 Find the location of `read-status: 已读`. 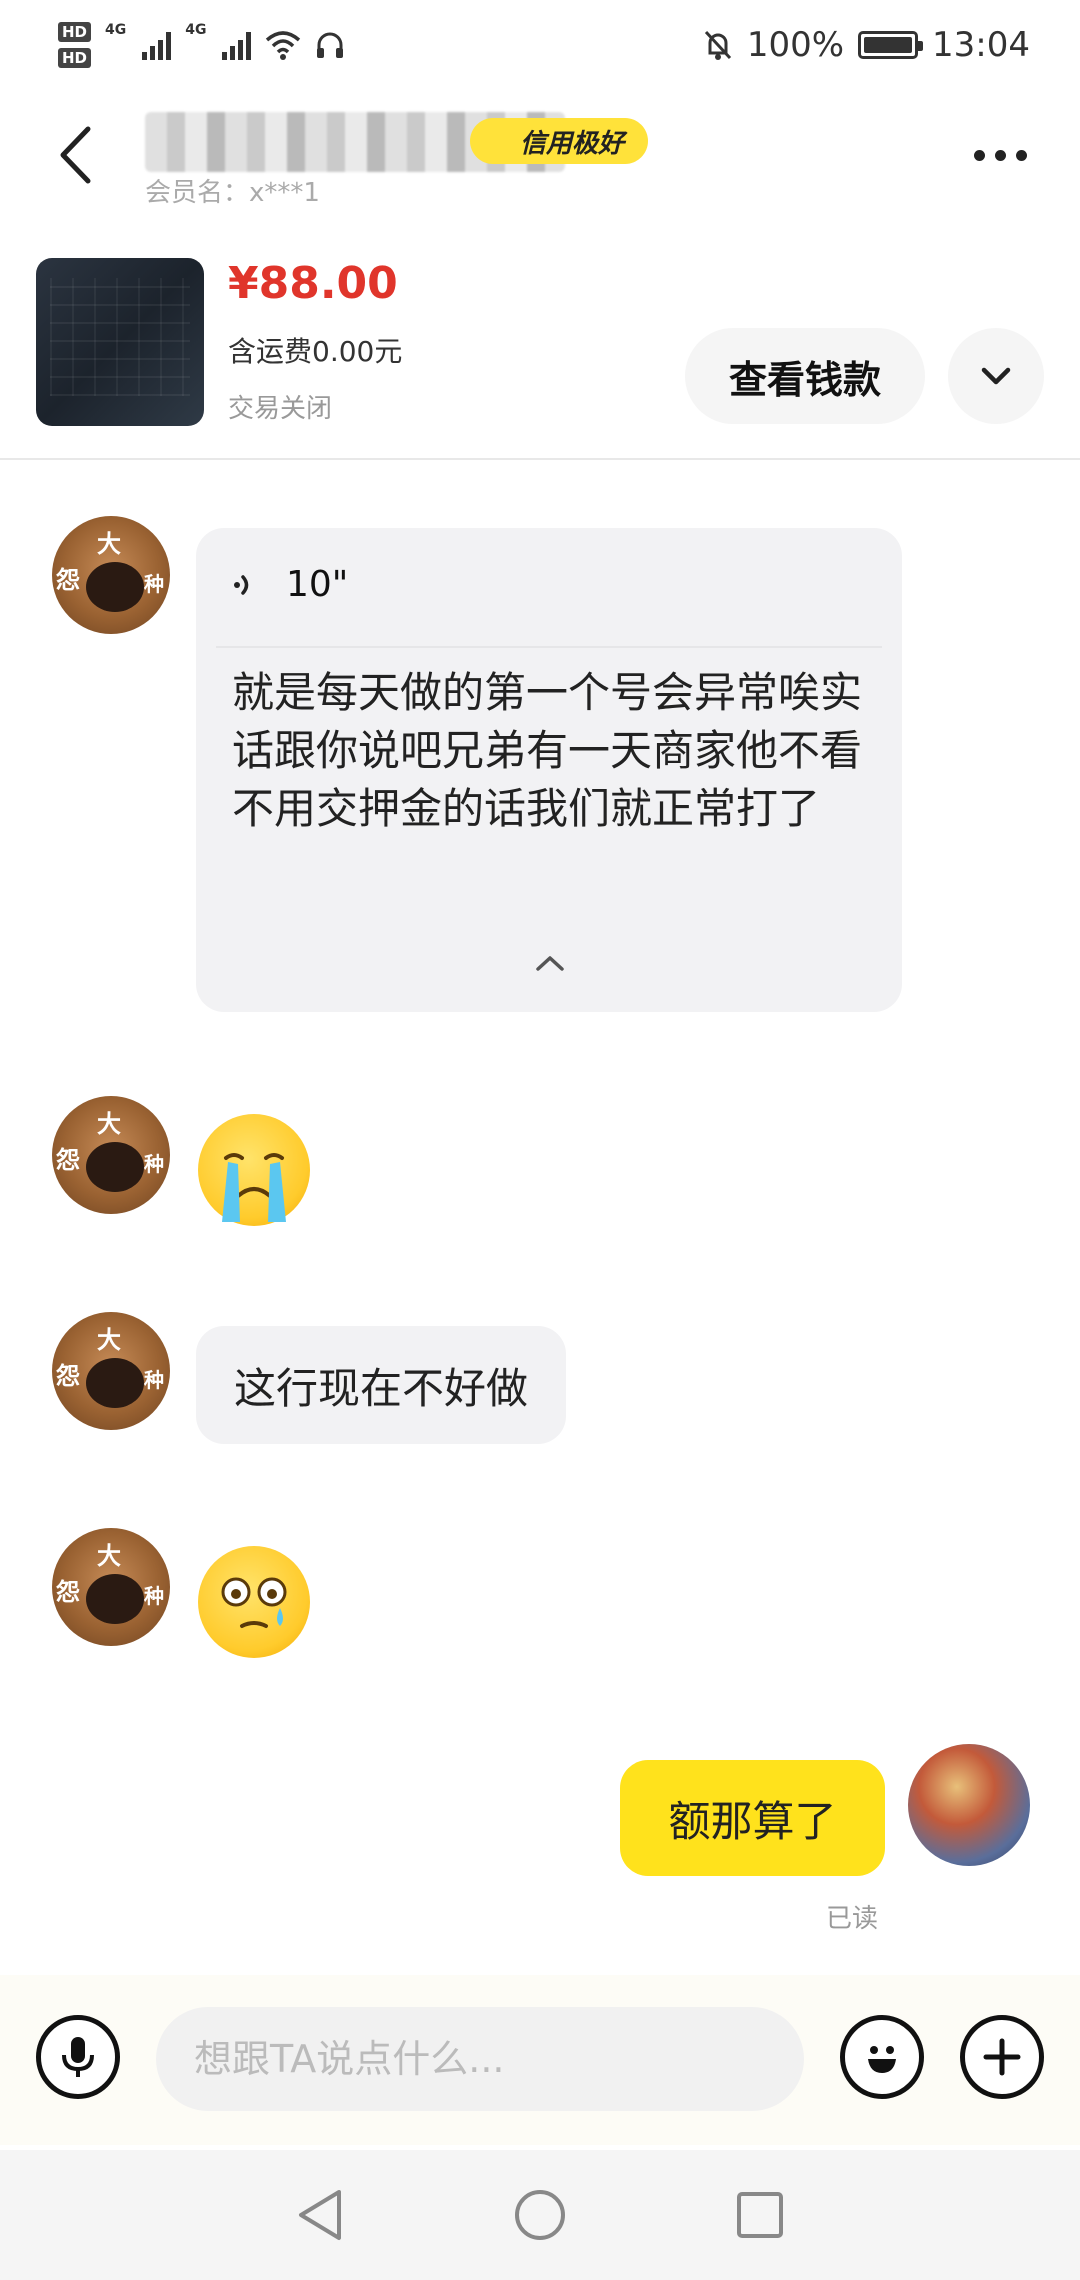

read-status: 已读 is located at coordinates (852, 1919).